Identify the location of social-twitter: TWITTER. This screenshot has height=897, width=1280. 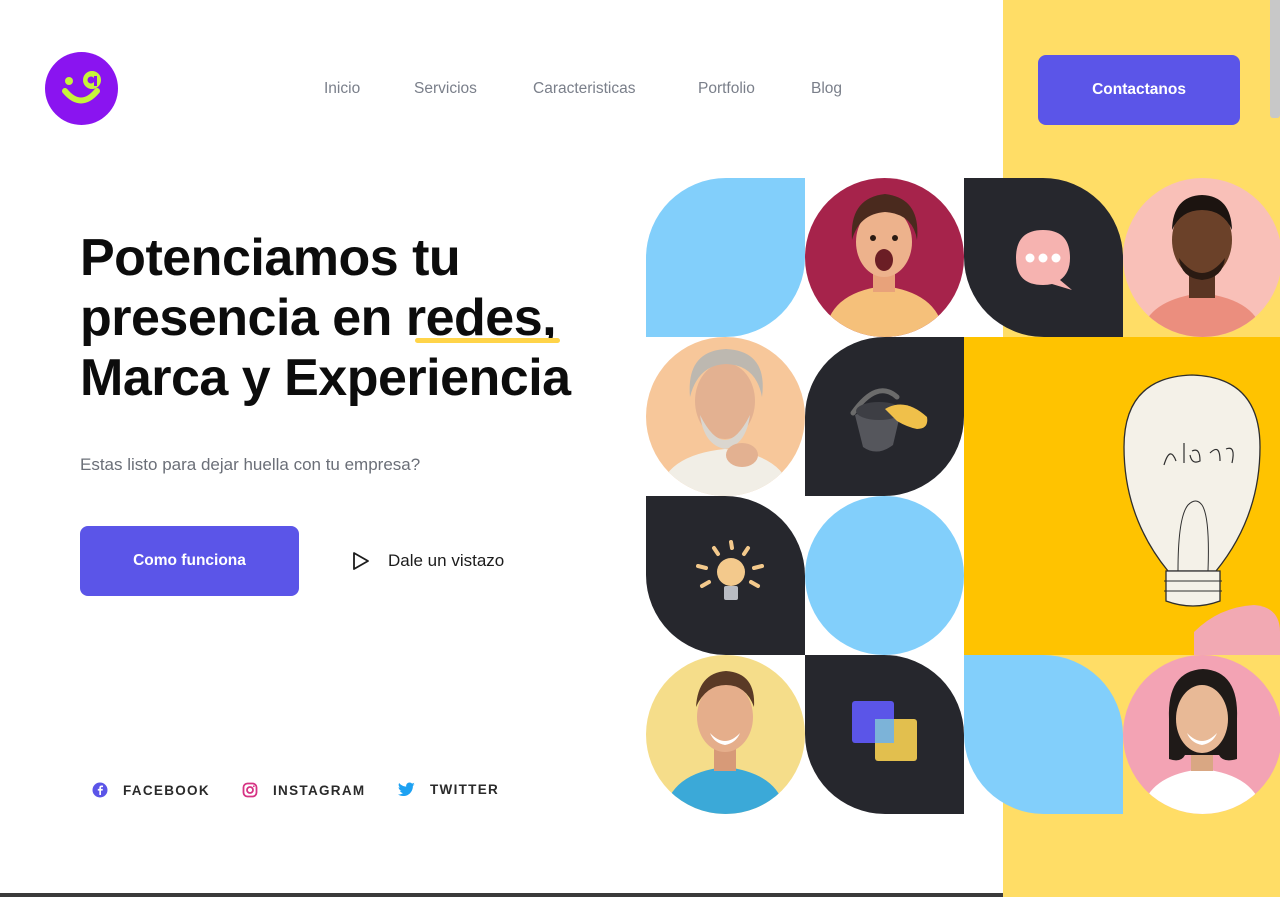
(448, 789).